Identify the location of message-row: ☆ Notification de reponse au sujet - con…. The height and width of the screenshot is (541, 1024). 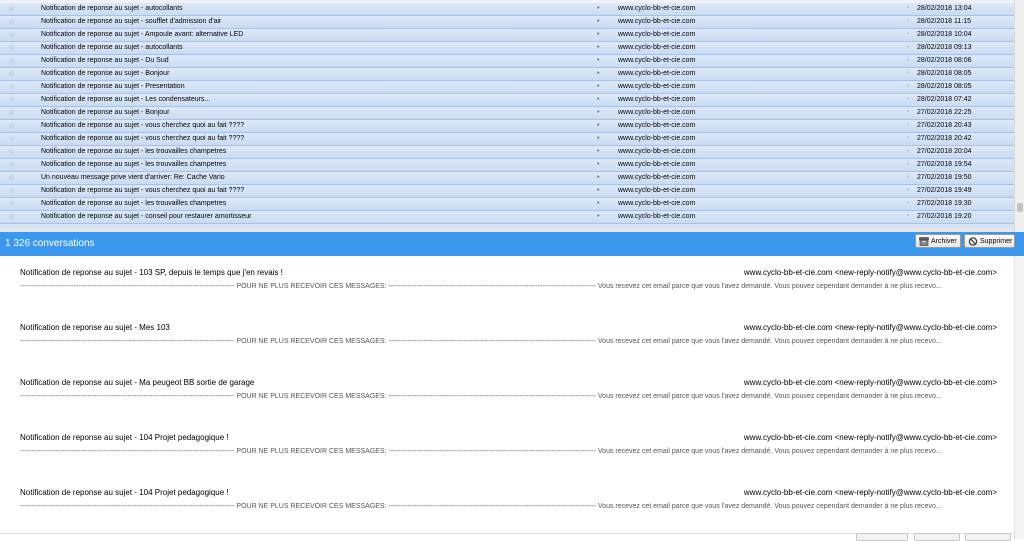
(507, 217).